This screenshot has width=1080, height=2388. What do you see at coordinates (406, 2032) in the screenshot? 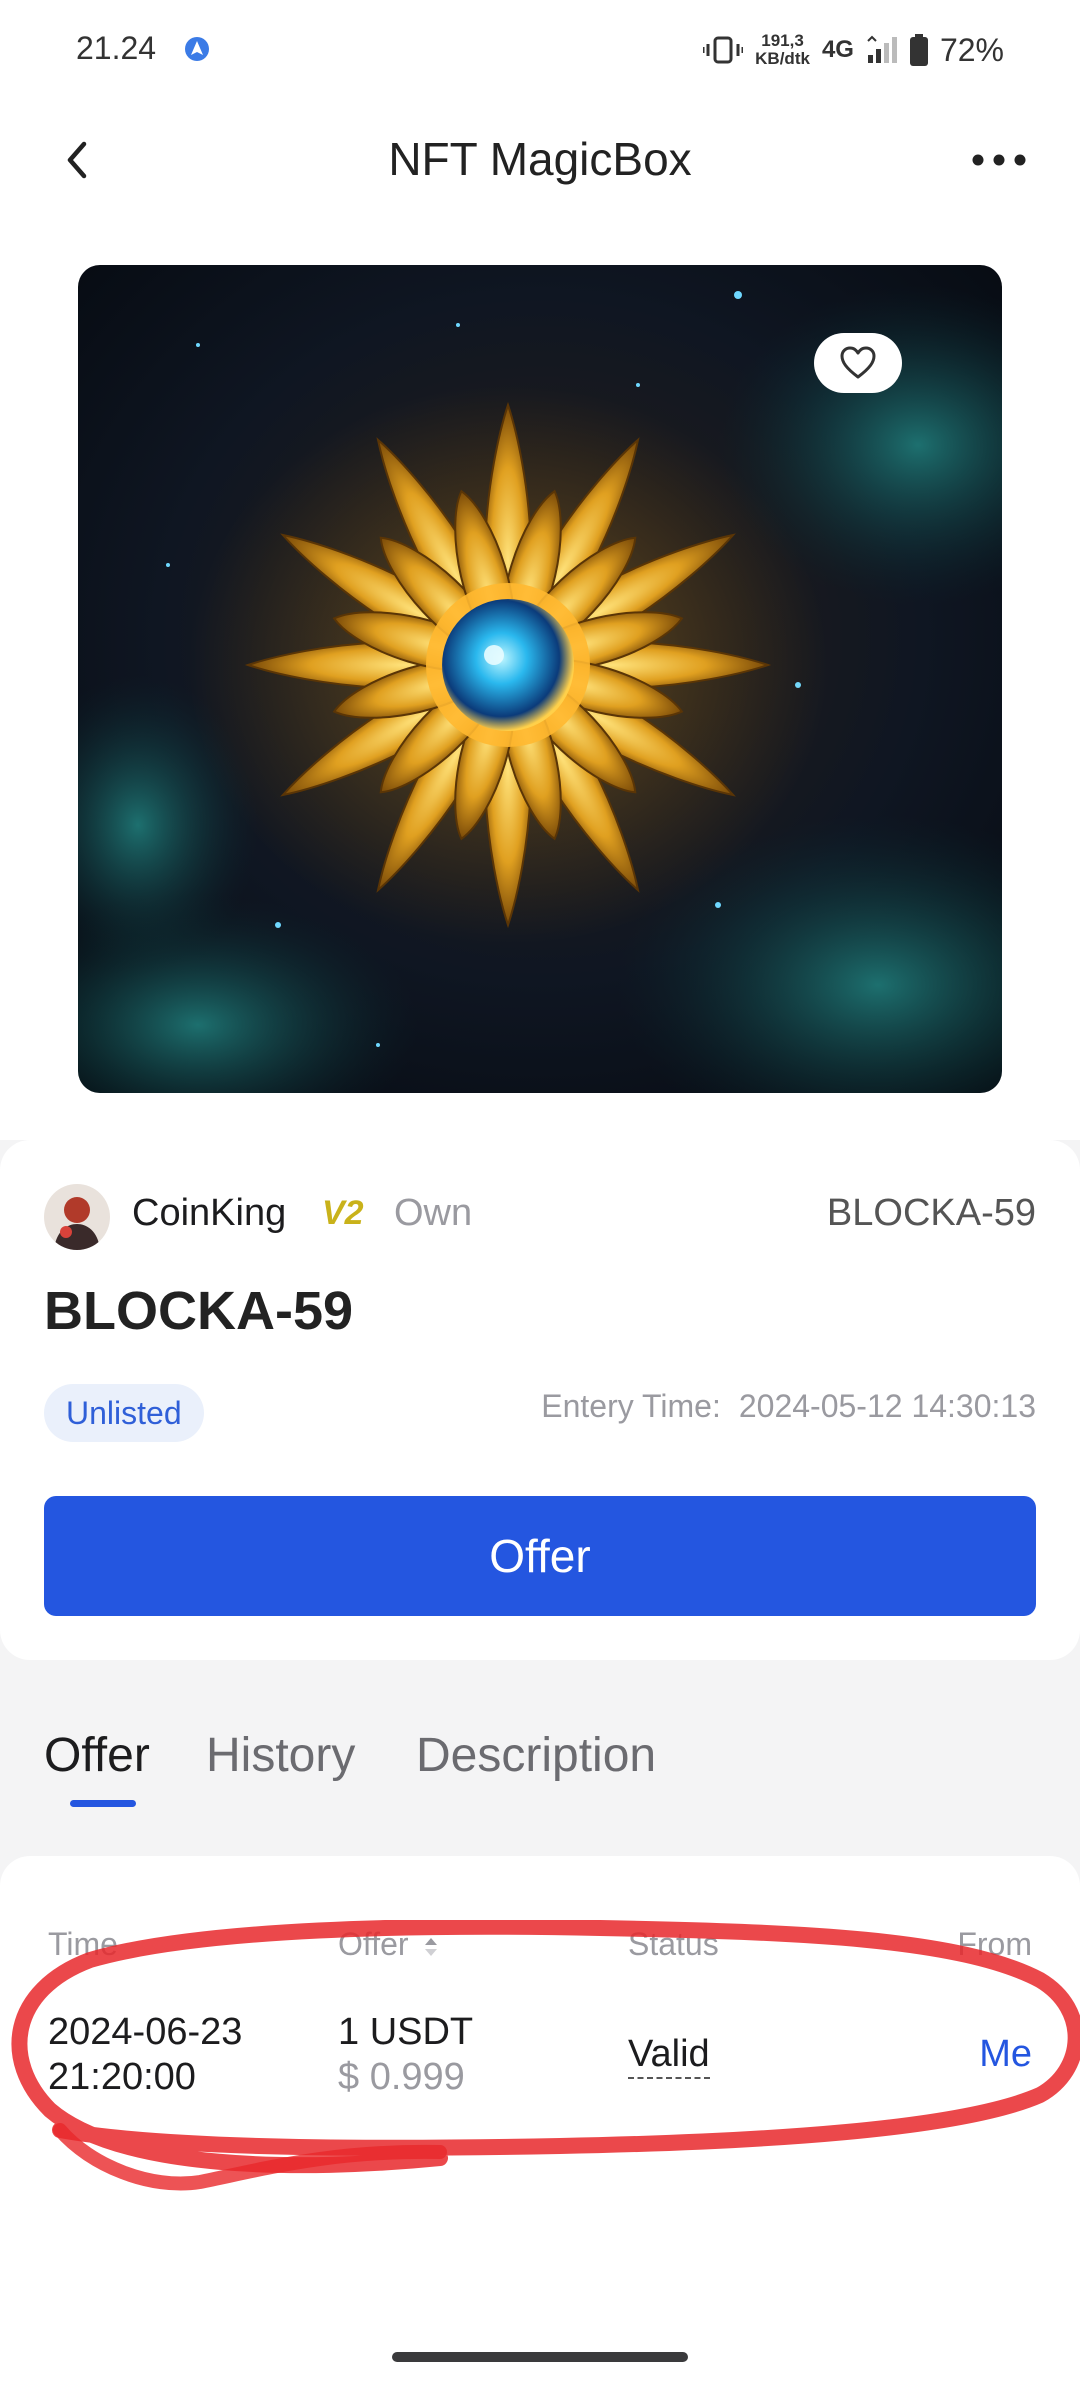
I see `offer-amount-usdt: 1 USDT` at bounding box center [406, 2032].